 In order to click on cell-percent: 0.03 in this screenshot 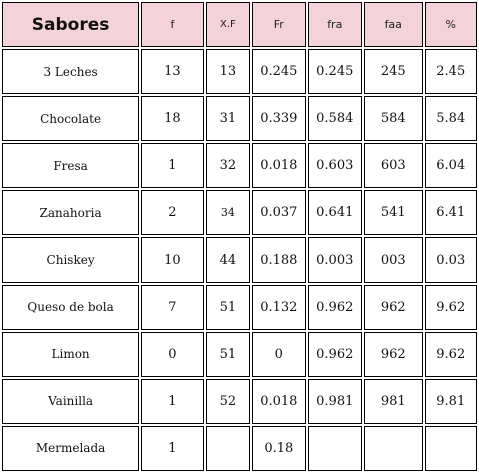, I will do `click(450, 260)`.